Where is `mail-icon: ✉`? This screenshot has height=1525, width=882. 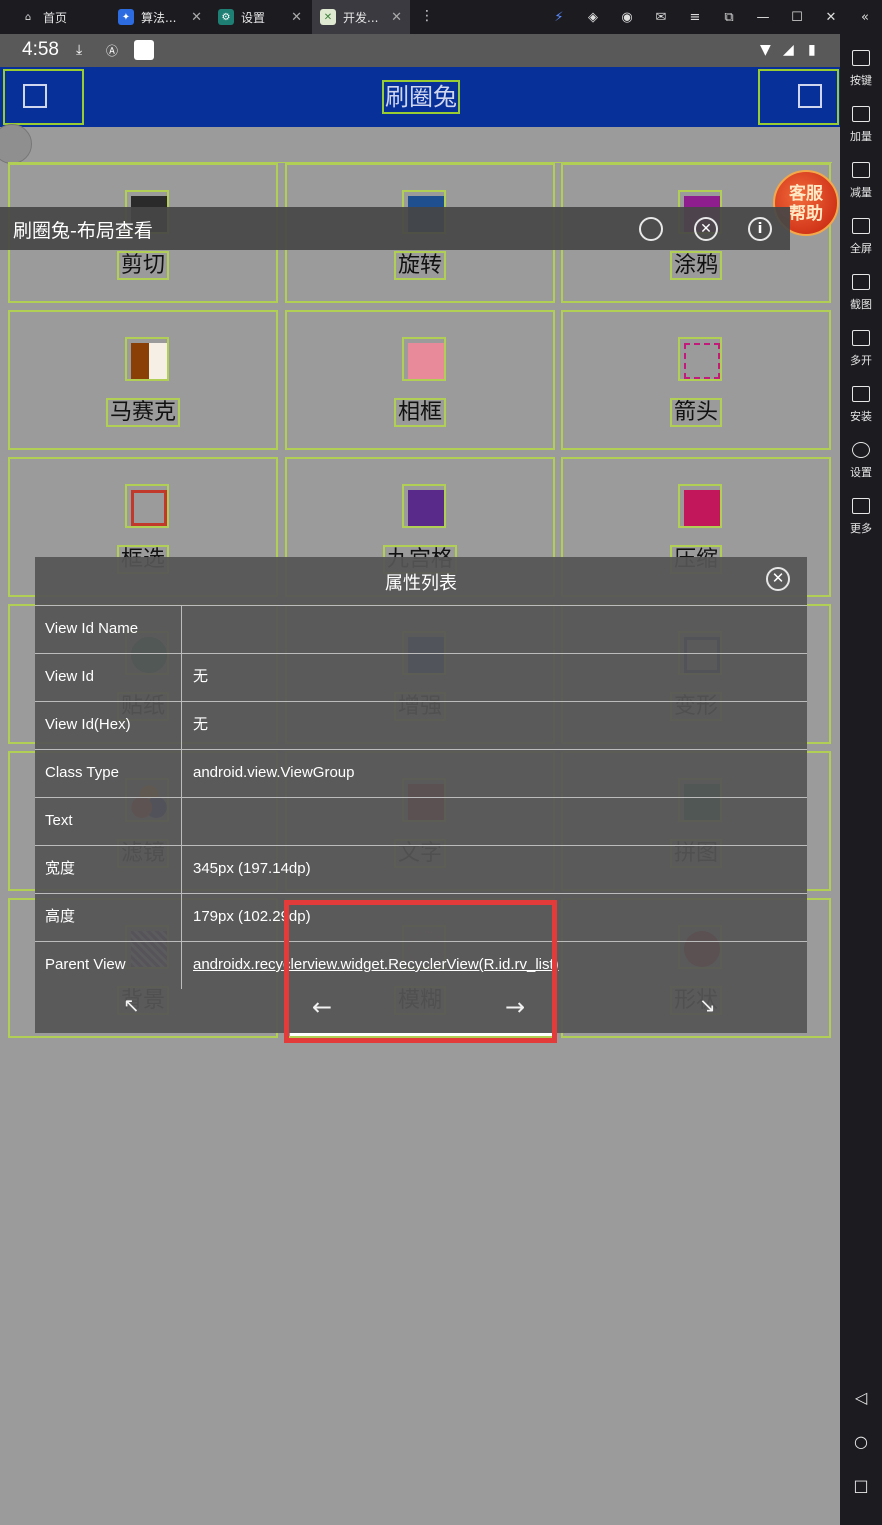
mail-icon: ✉ is located at coordinates (661, 17).